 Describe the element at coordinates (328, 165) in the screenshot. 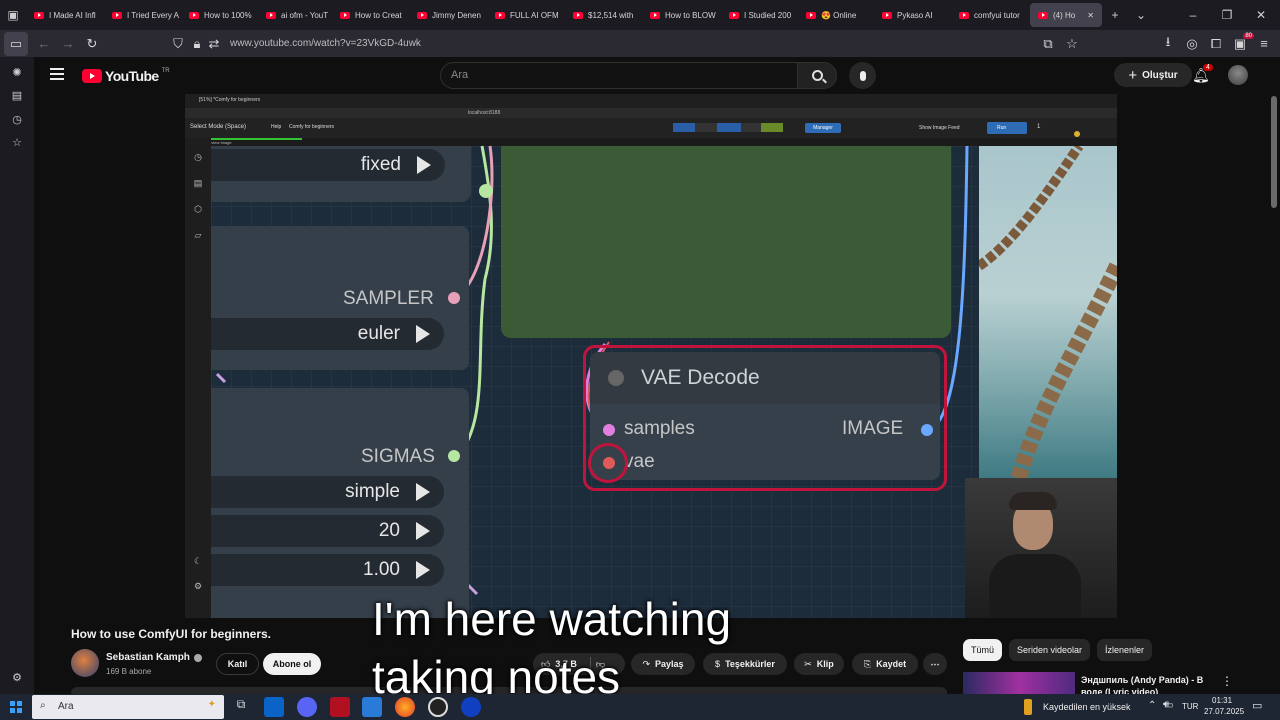

I see `control-after-generate-widget: fixed` at that location.